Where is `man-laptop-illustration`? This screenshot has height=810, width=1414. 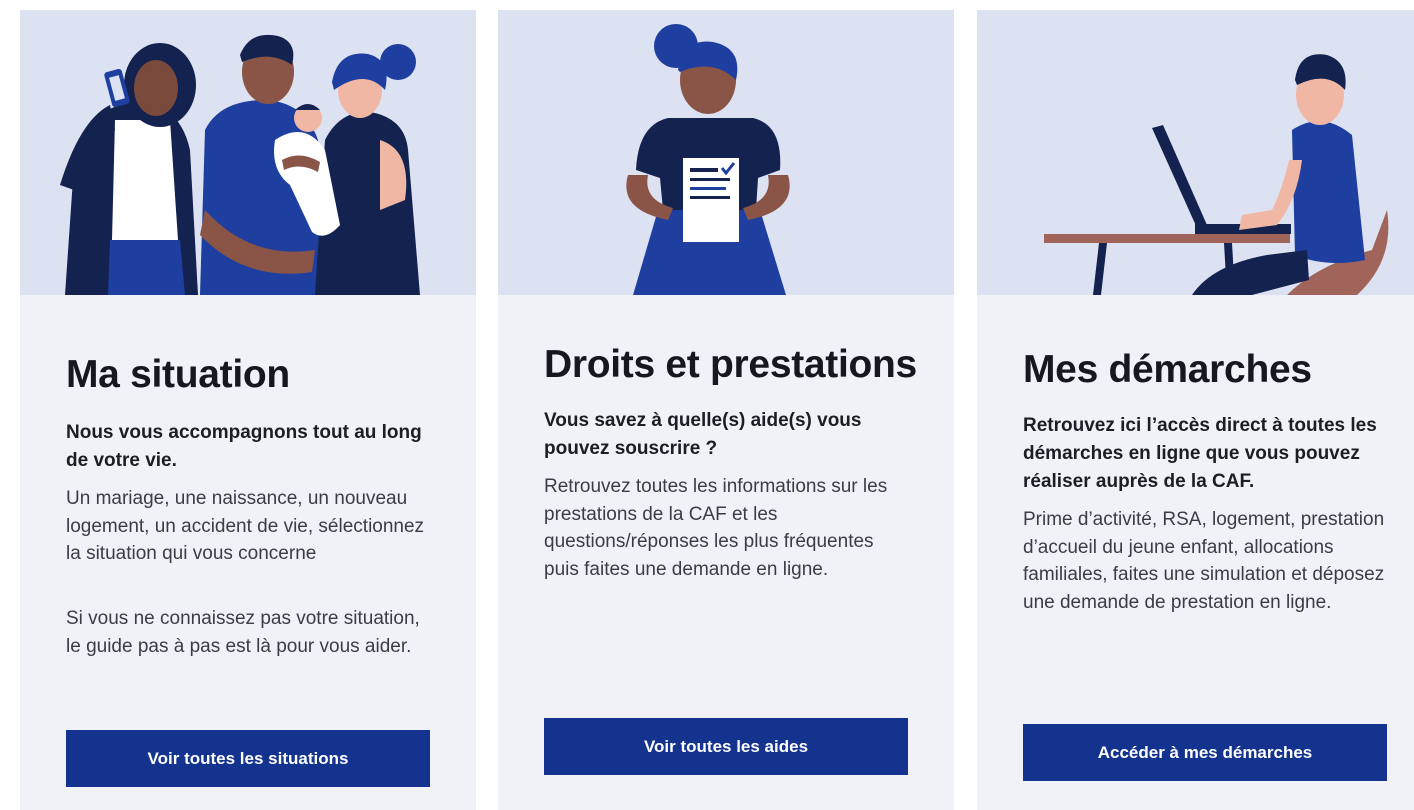
man-laptop-illustration is located at coordinates (1195, 152).